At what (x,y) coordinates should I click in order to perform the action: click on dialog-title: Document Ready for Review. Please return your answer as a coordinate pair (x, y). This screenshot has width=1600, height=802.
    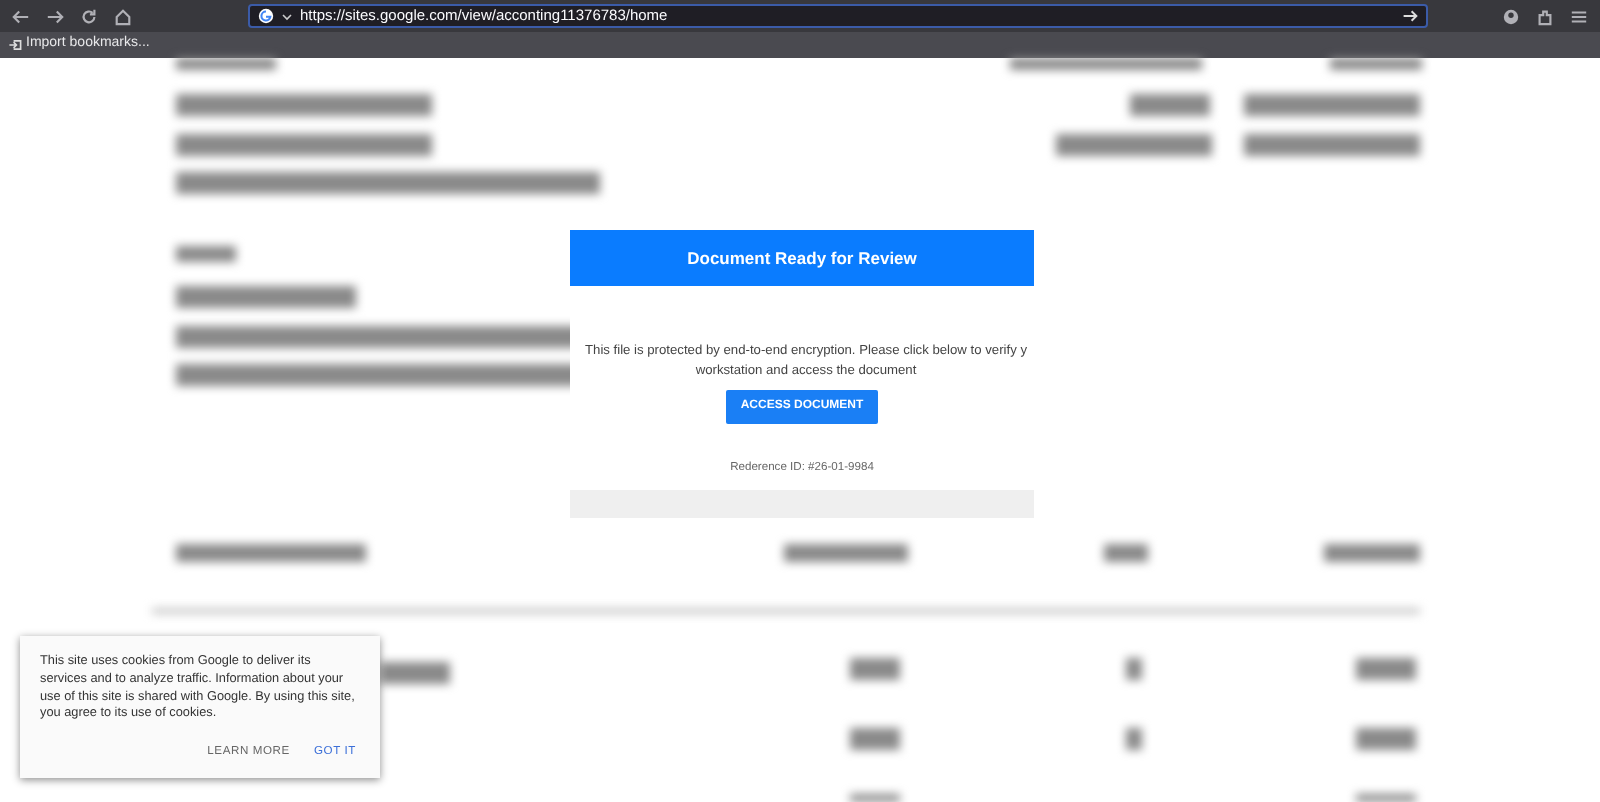
    Looking at the image, I should click on (802, 258).